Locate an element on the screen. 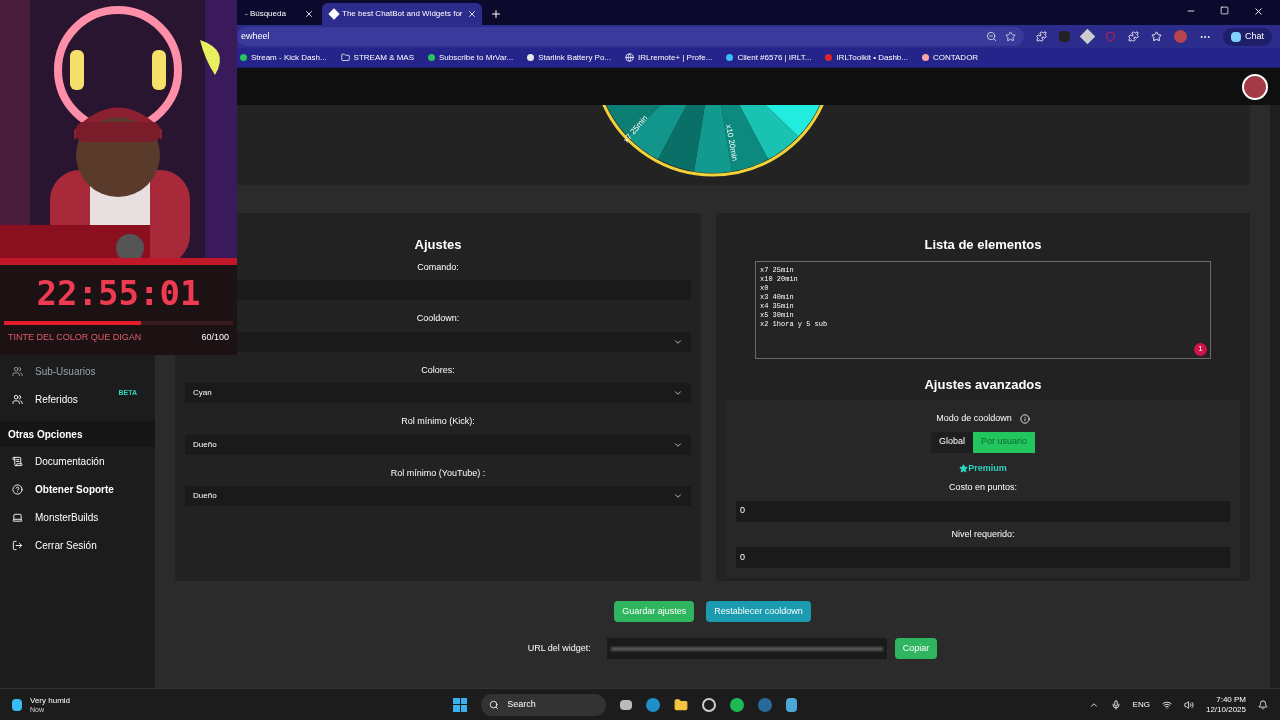 The width and height of the screenshot is (1280, 720). favorite-icon is located at coordinates (1010, 36).